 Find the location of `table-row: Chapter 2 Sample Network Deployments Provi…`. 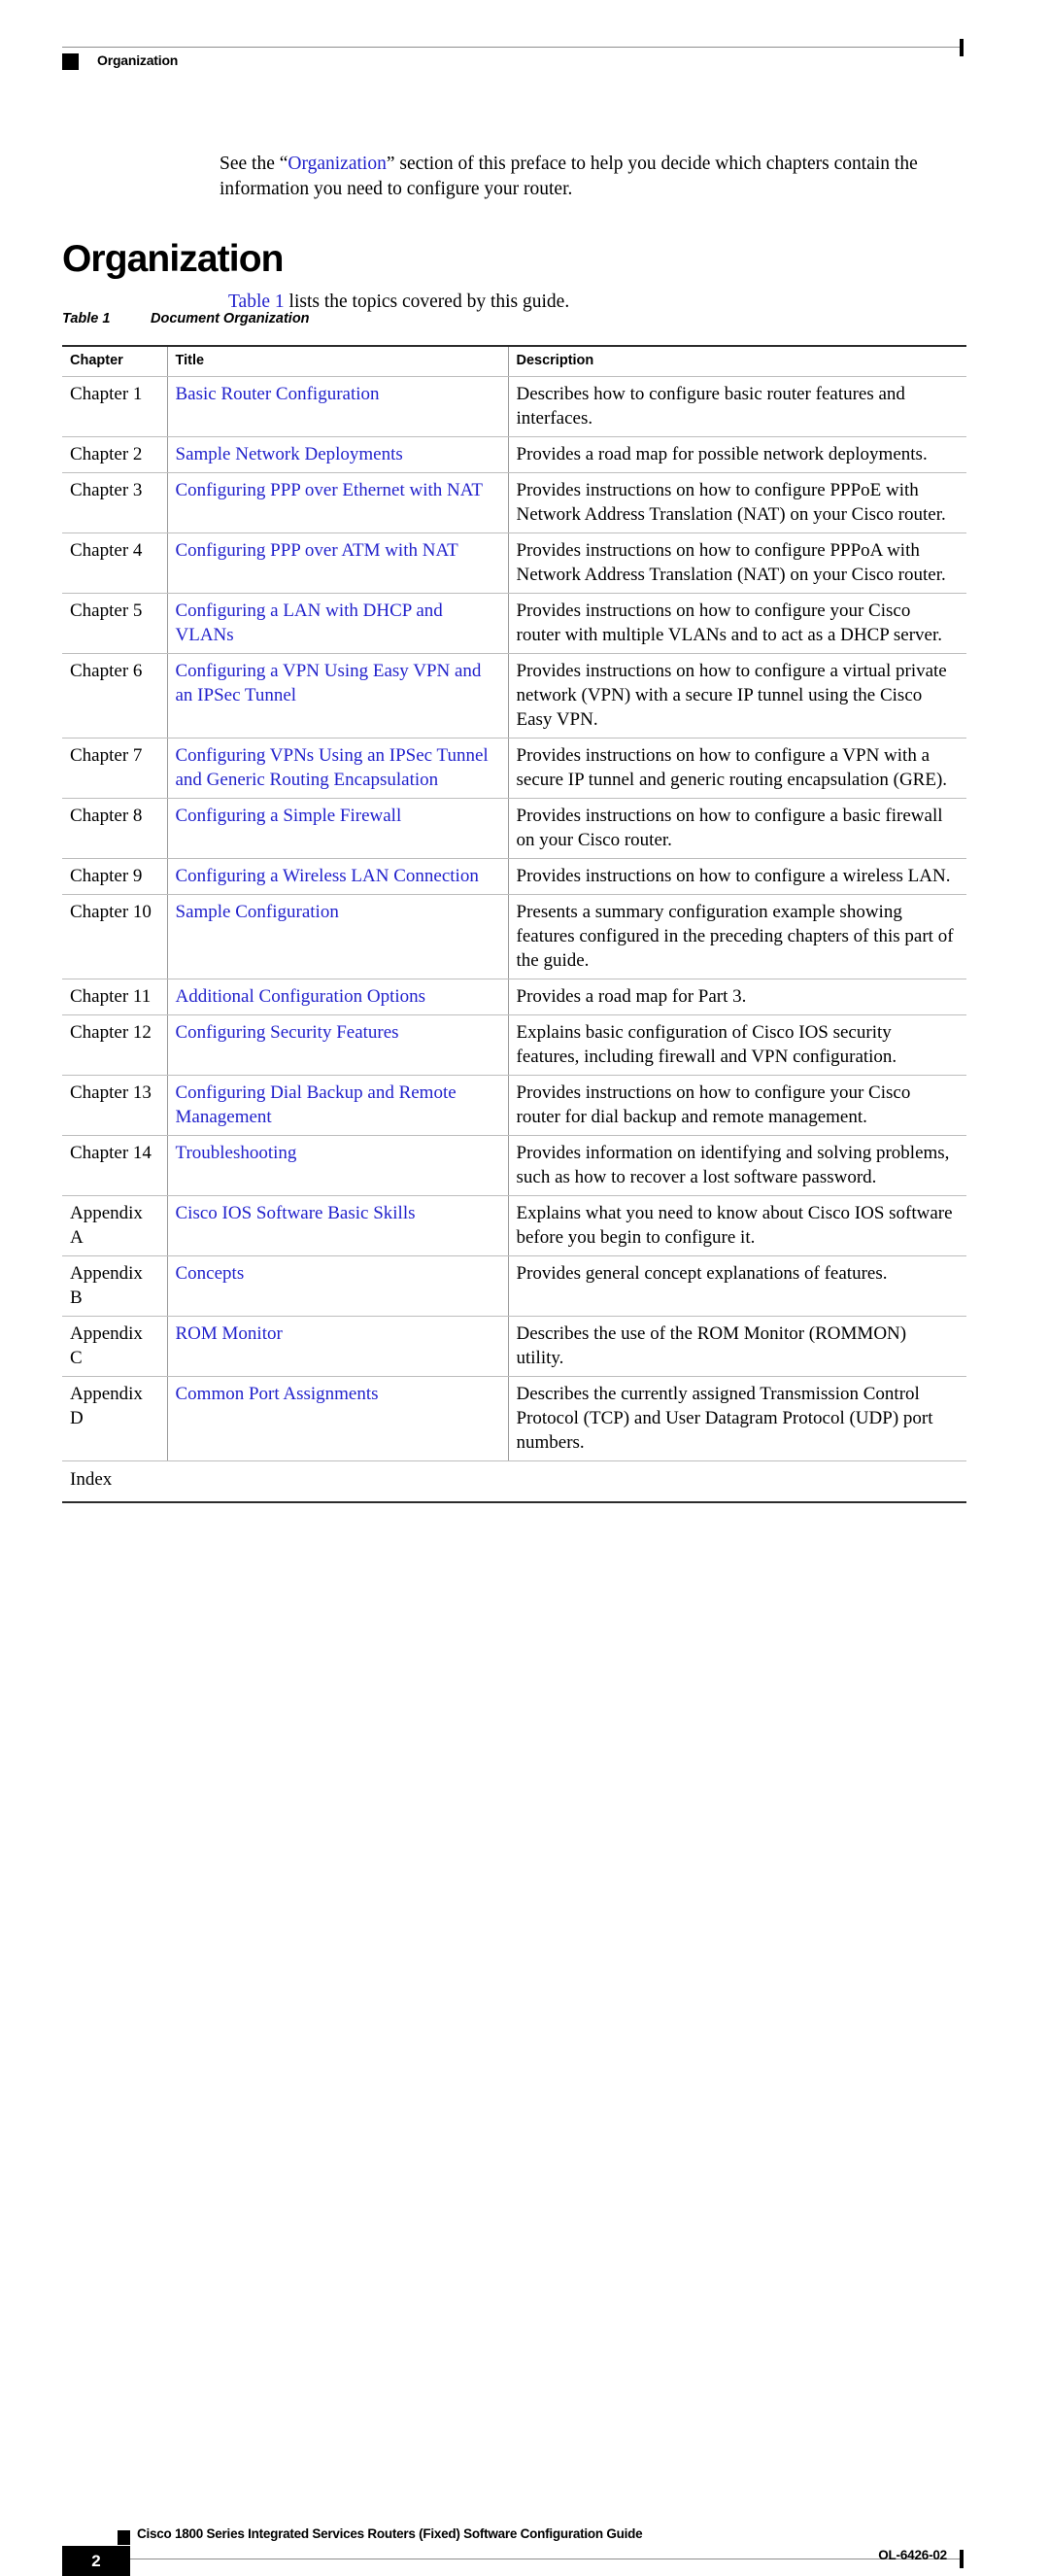

table-row: Chapter 2 Sample Network Deployments Provi… is located at coordinates (514, 454).